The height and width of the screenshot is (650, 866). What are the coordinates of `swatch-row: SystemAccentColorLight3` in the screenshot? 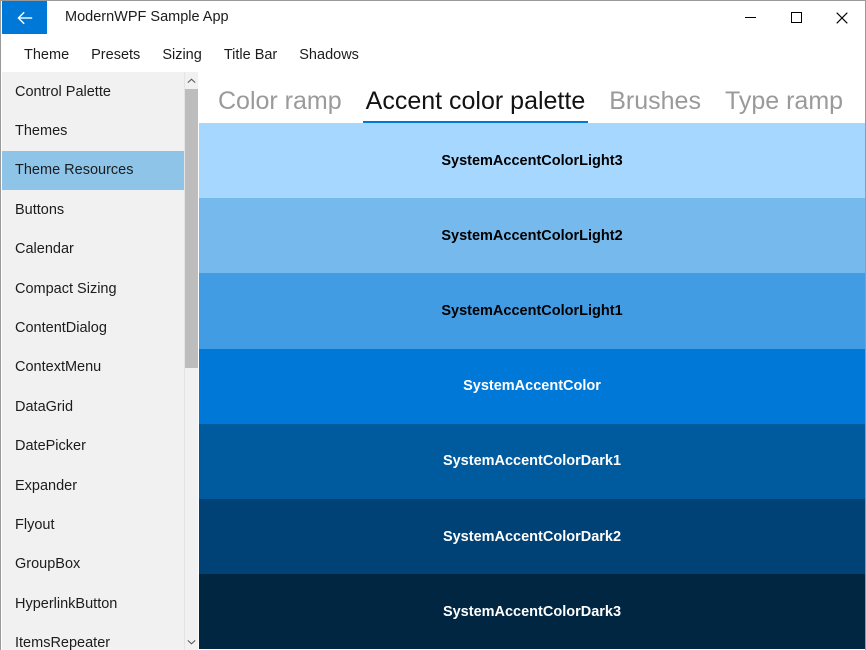 It's located at (532, 161).